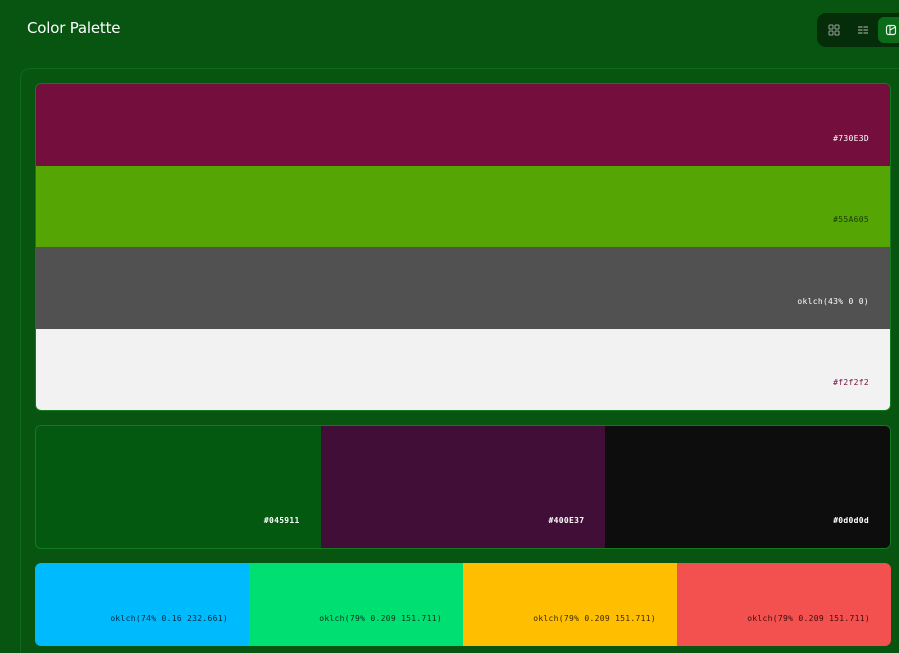 The height and width of the screenshot is (653, 899). I want to click on color-swatch: oklch(43% 0 0), so click(463, 288).